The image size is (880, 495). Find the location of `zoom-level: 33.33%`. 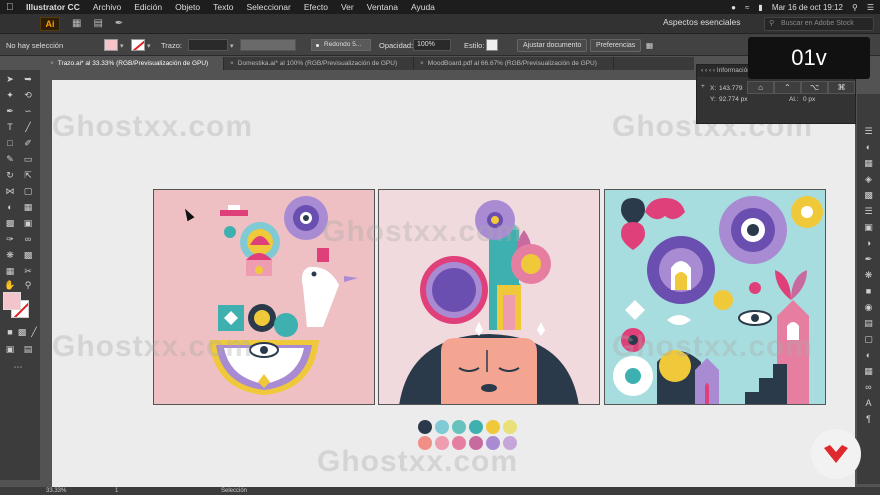

zoom-level: 33.33% is located at coordinates (56, 491).